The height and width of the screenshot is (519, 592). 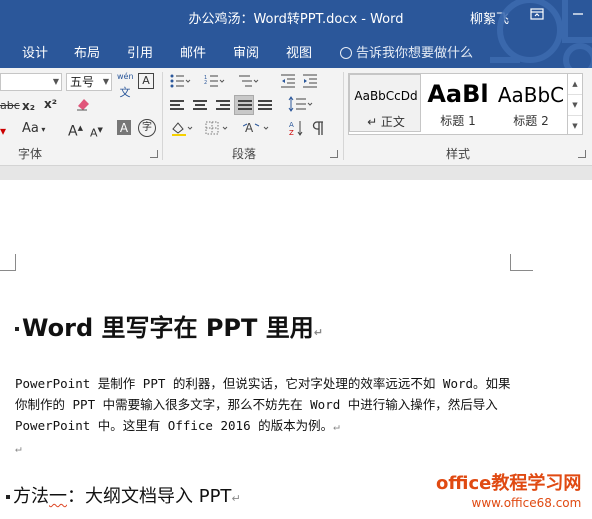 I want to click on tell-me-text: 告诉我你想要做什么, so click(x=415, y=53).